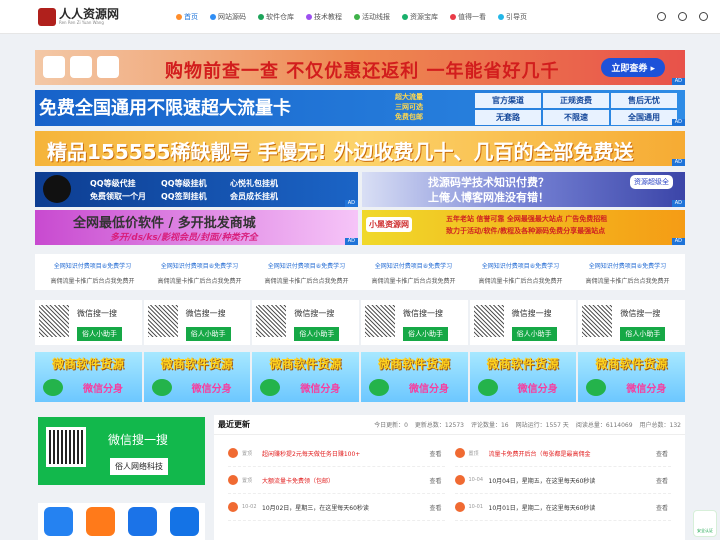 The image size is (720, 540). I want to click on blog-banner: 找源码学技术知识付费？ 上俺人博客网准没有错！ 资源超级全 AD, so click(523, 189).